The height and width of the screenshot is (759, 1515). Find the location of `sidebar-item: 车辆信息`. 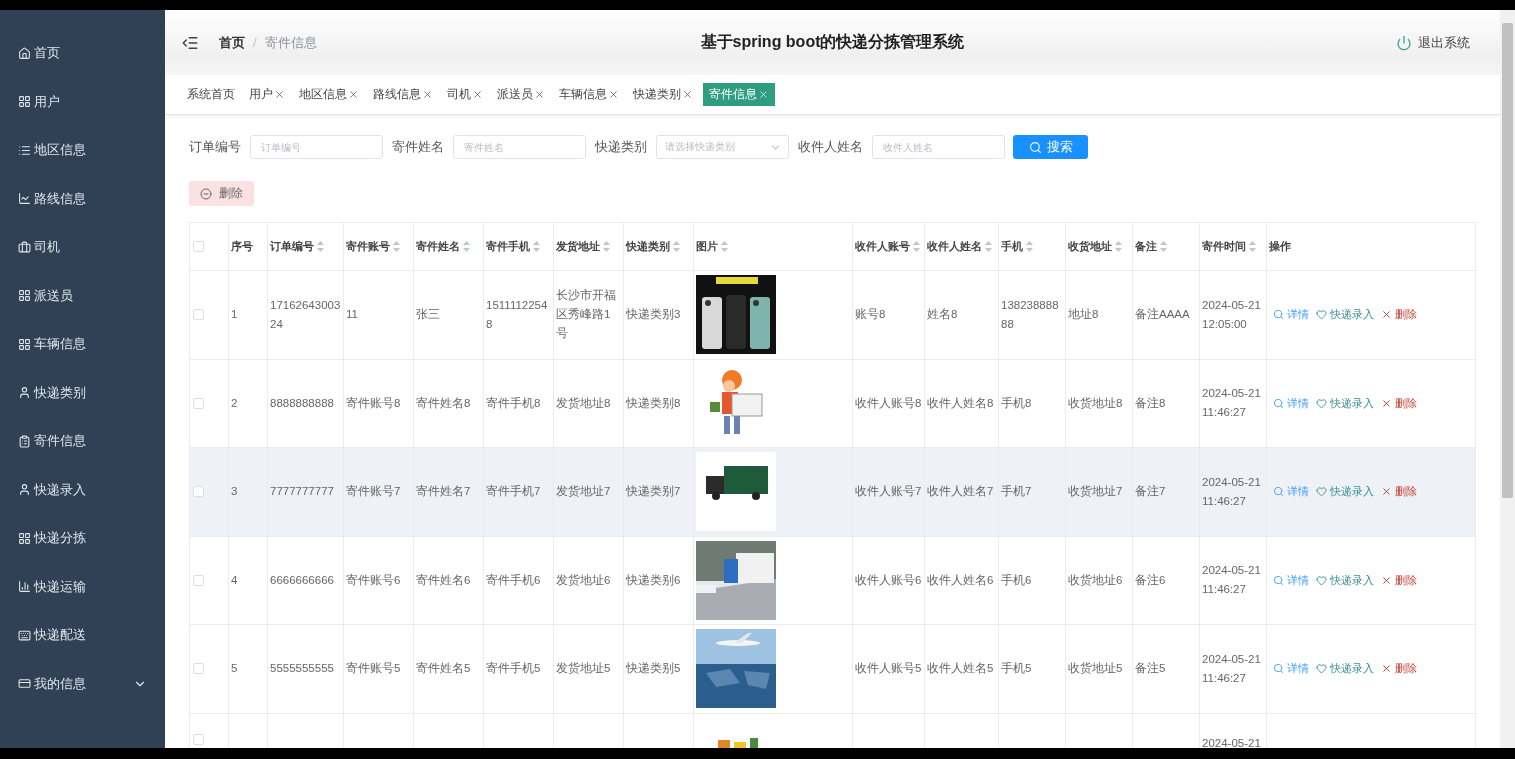

sidebar-item: 车辆信息 is located at coordinates (82, 344).